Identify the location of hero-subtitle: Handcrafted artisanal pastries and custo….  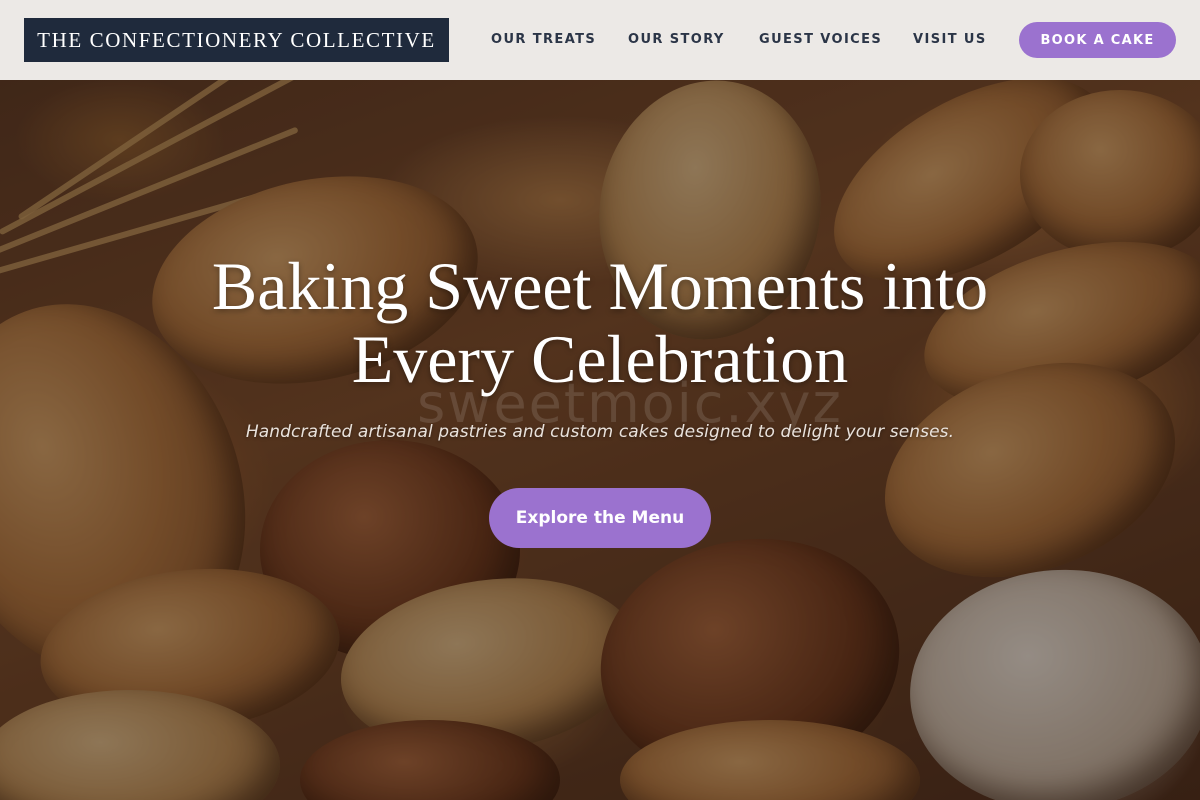
(600, 432).